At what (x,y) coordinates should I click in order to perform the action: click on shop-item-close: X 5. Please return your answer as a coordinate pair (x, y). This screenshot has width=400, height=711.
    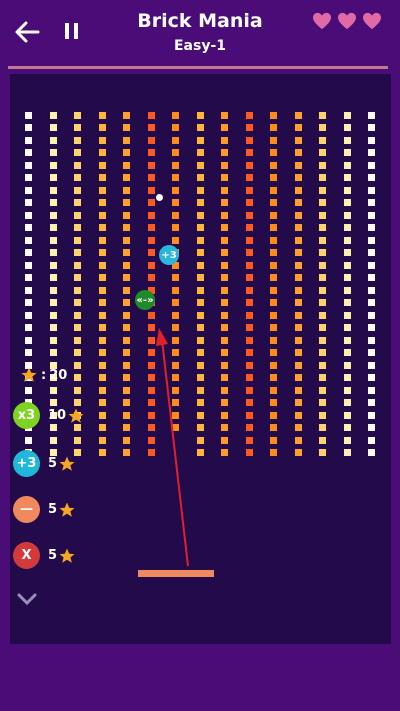
    Looking at the image, I should click on (44, 555).